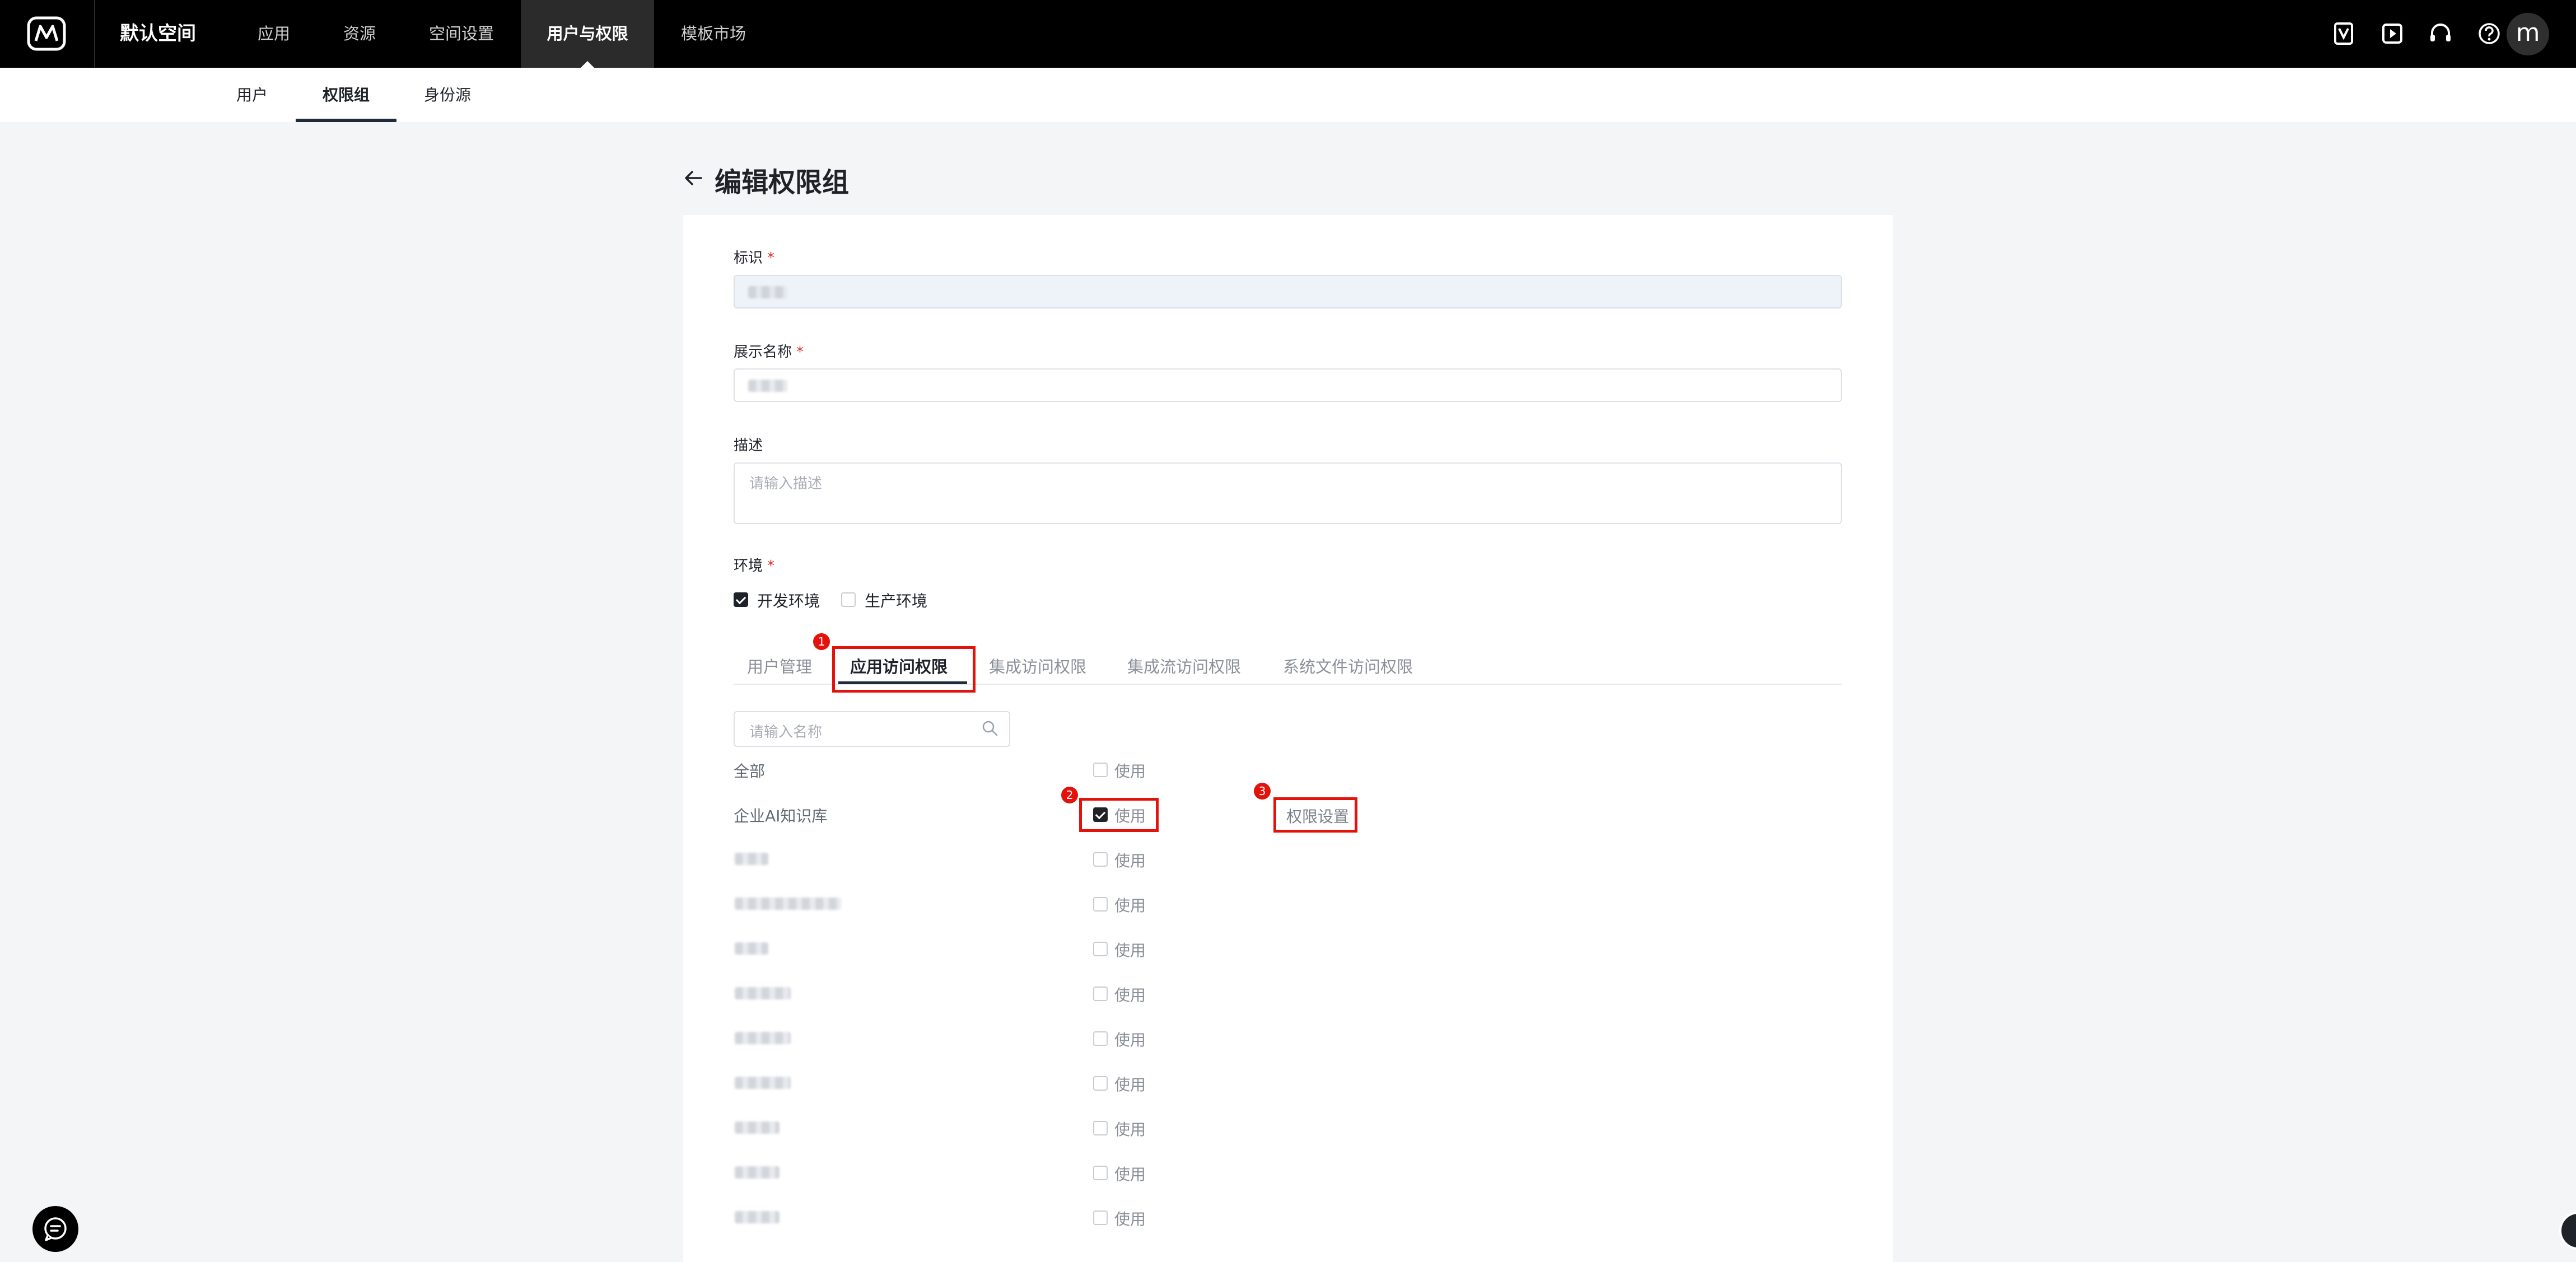 This screenshot has height=1262, width=2576. I want to click on display-name-label: 展示名称 *, so click(769, 350).